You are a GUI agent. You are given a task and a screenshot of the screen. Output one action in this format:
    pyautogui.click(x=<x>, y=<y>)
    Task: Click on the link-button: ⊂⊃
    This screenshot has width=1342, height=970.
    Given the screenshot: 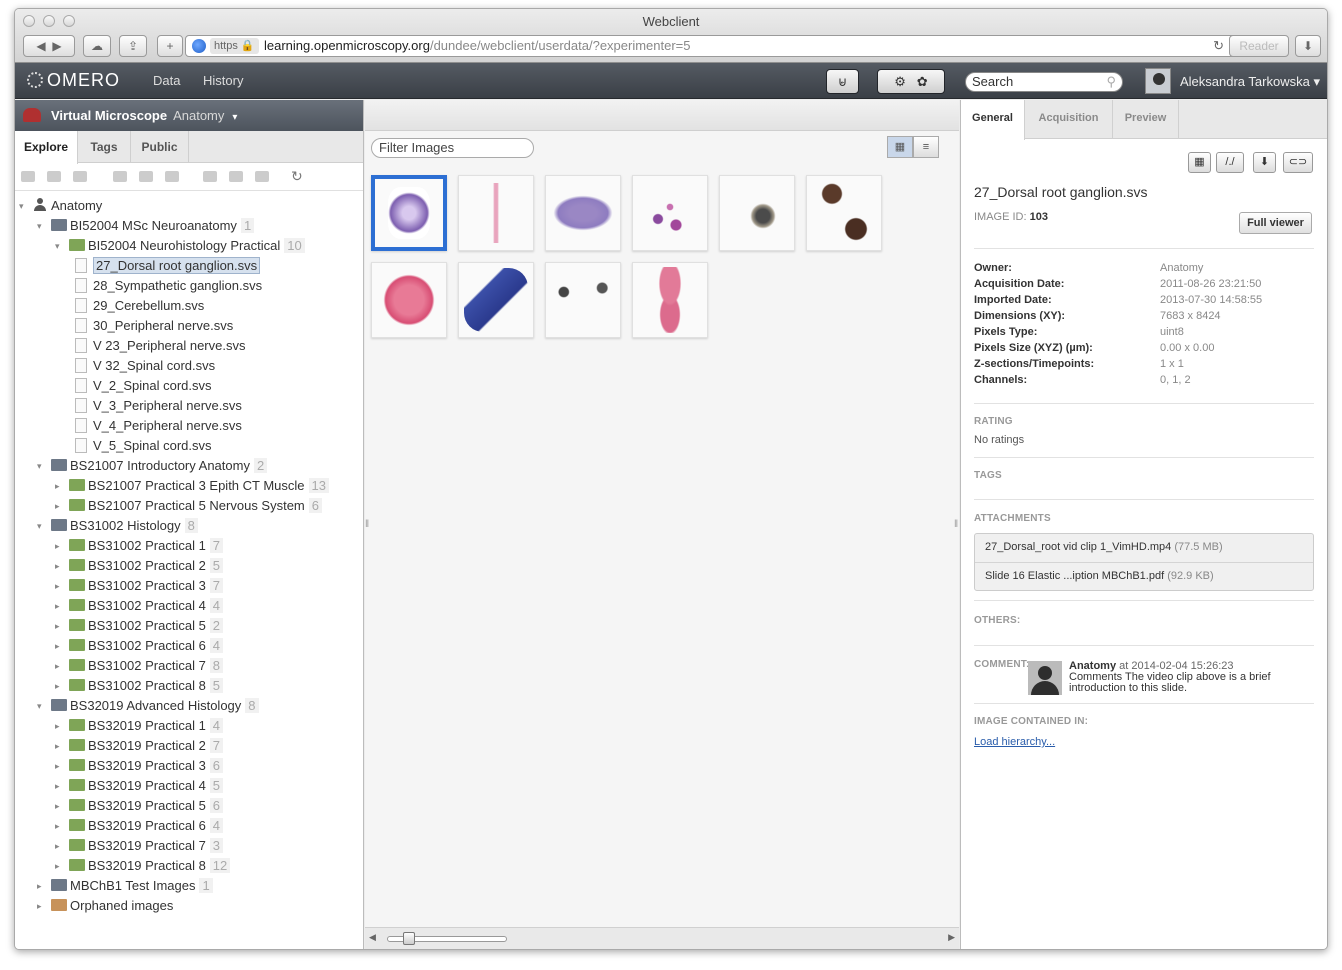 What is the action you would take?
    pyautogui.click(x=1298, y=162)
    